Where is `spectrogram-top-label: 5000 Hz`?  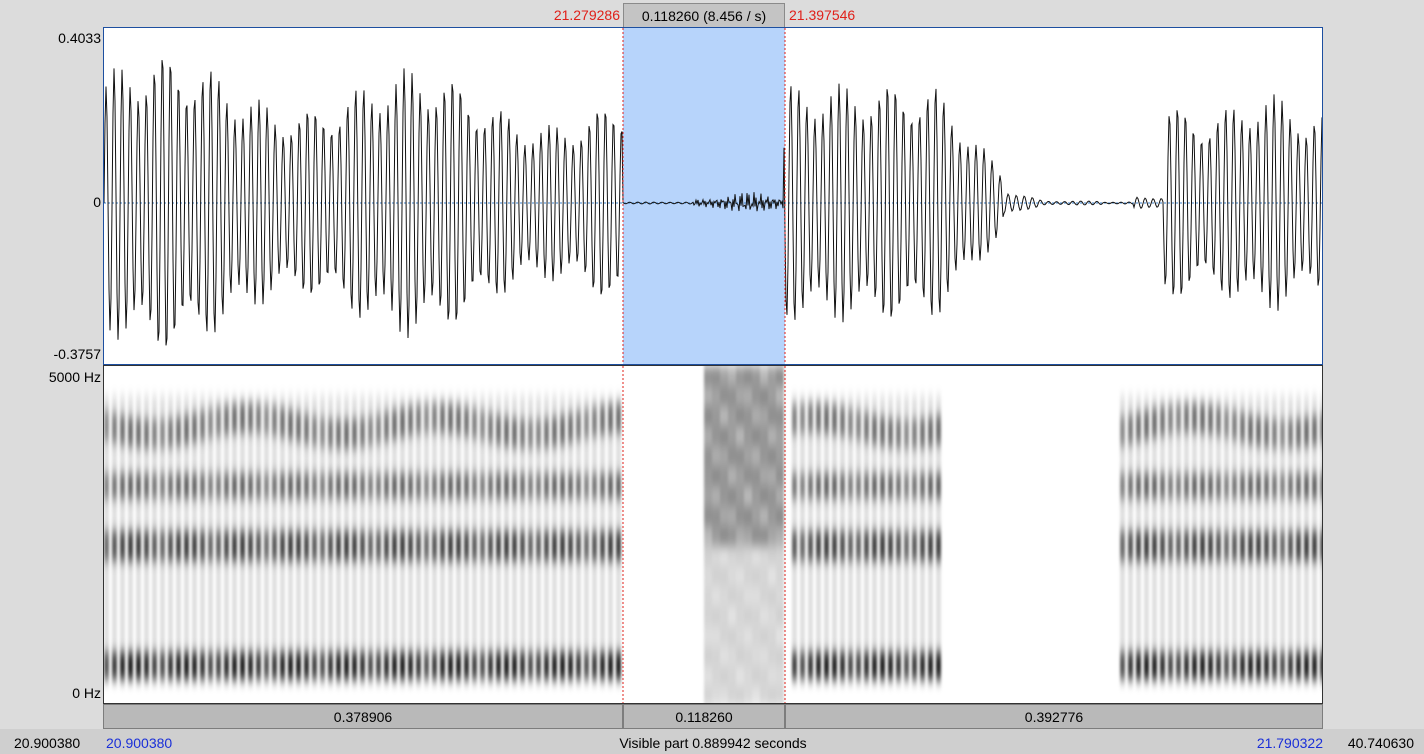
spectrogram-top-label: 5000 Hz is located at coordinates (74, 377).